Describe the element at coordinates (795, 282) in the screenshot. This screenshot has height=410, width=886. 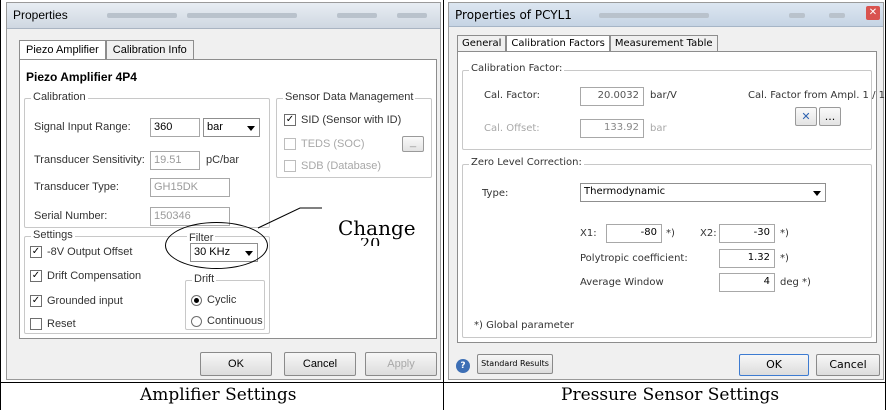
I see `average-window-suffix: deg *)` at that location.